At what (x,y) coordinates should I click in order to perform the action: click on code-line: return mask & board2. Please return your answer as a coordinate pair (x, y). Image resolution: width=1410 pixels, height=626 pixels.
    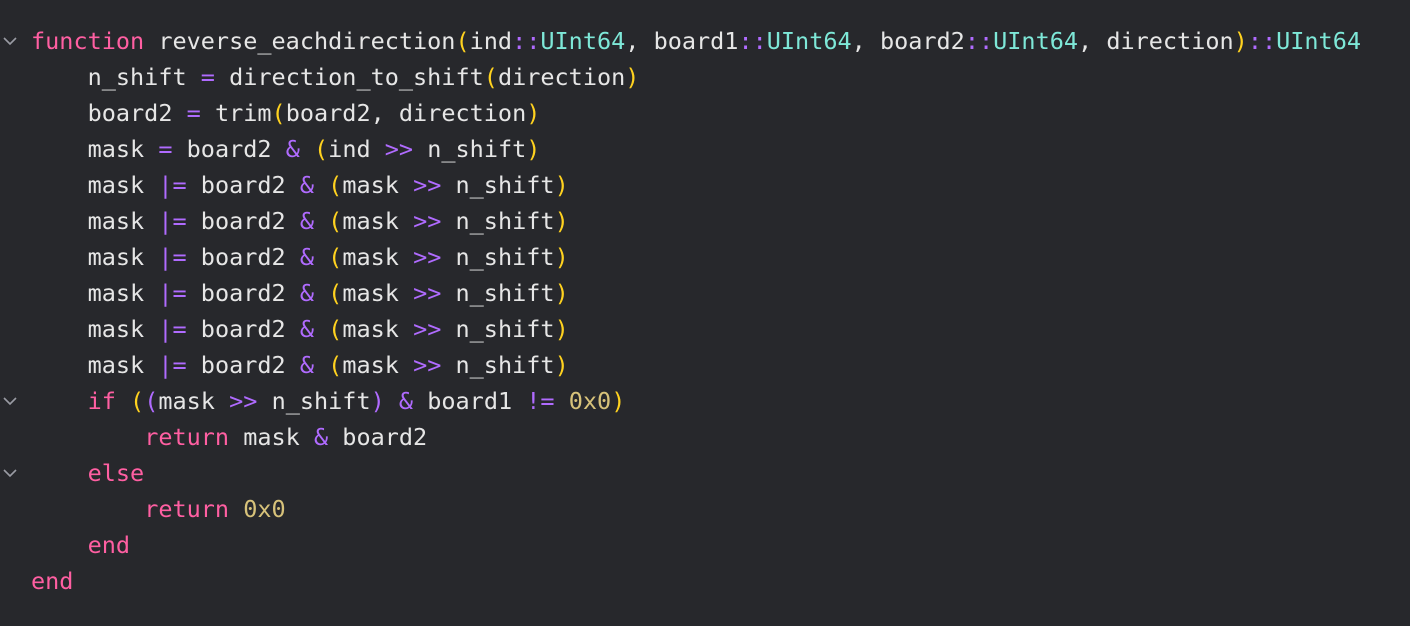
    Looking at the image, I should click on (229, 437).